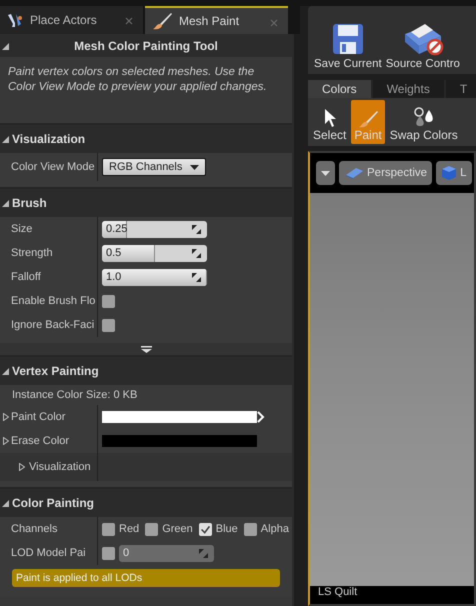  I want to click on cube-icon, so click(449, 173).